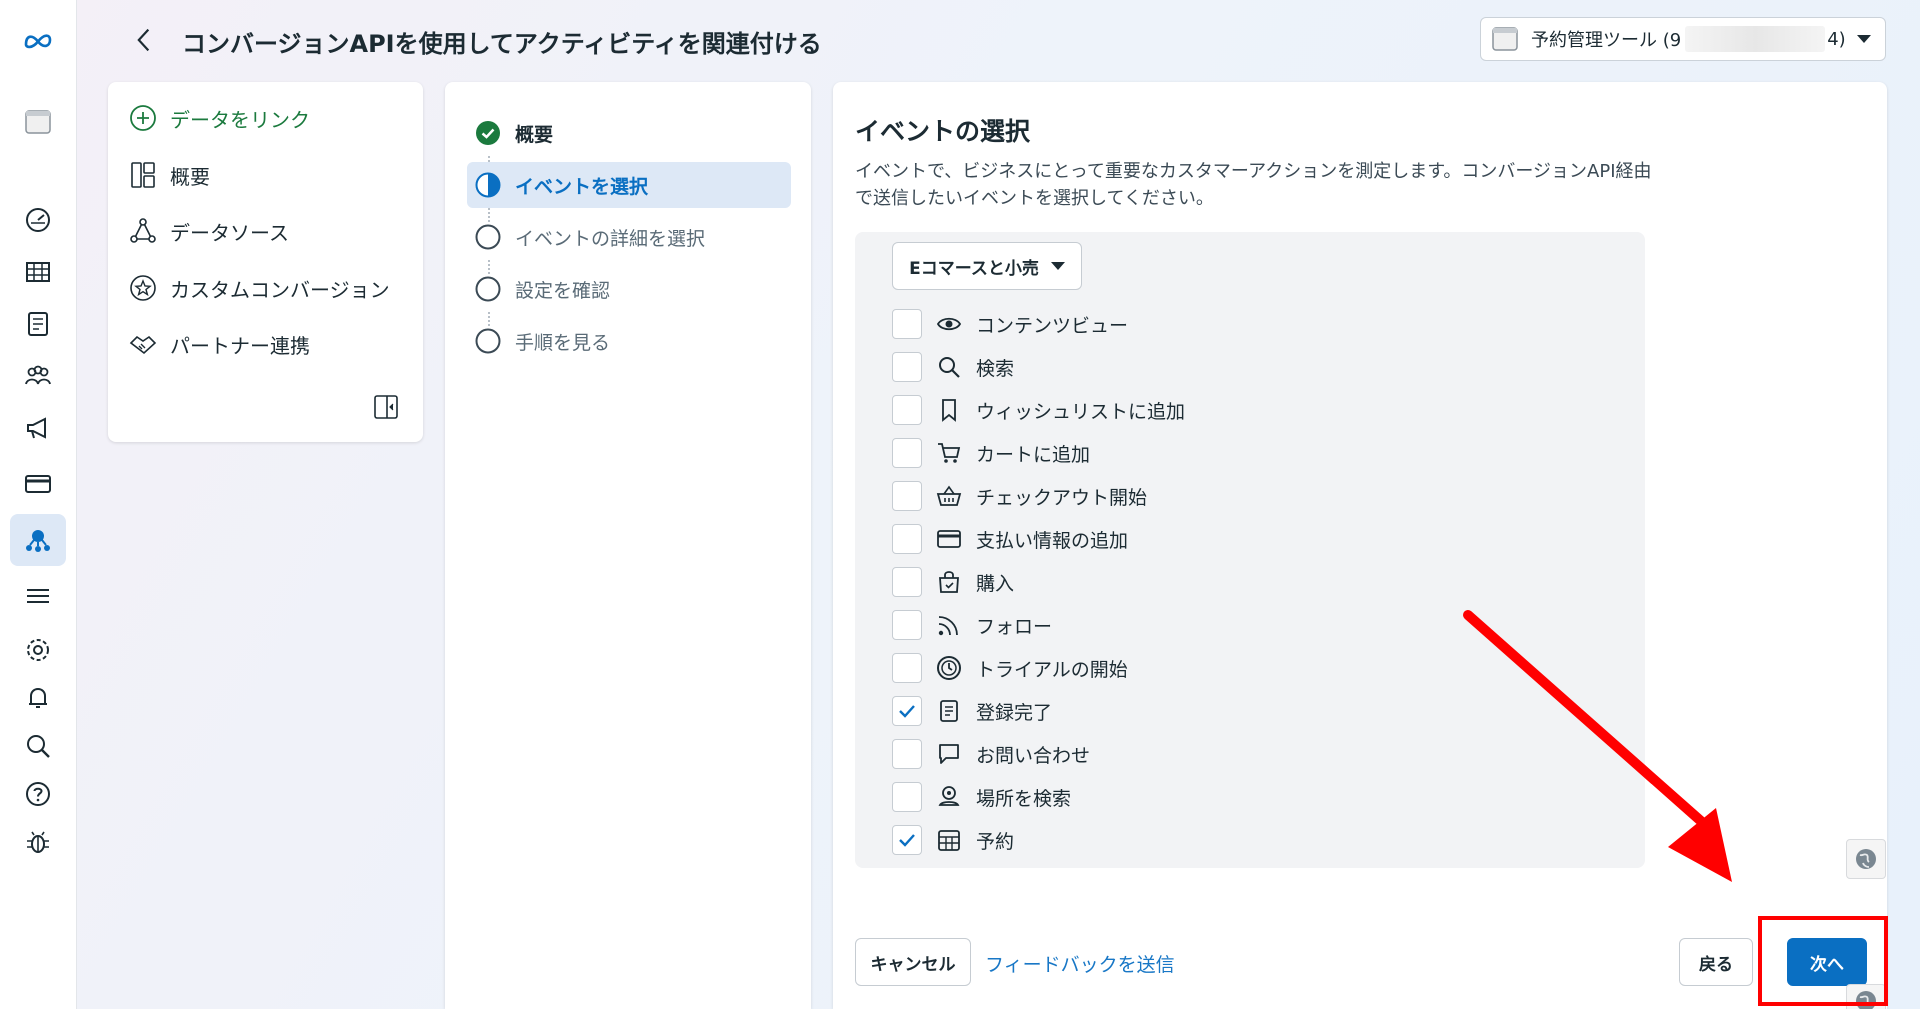  I want to click on nav-custom-conversions: カスタムコンバージョン, so click(259, 288).